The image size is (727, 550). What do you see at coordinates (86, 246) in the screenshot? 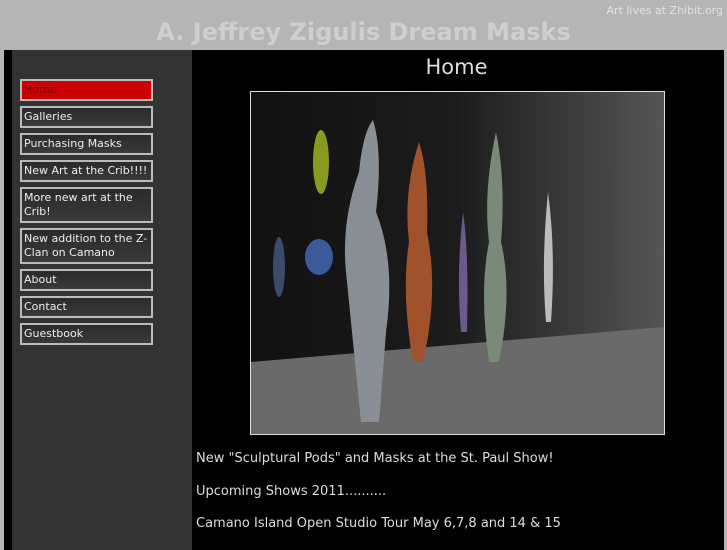
I see `nav-new-addition: New addition to the Z-Clan on Camano` at bounding box center [86, 246].